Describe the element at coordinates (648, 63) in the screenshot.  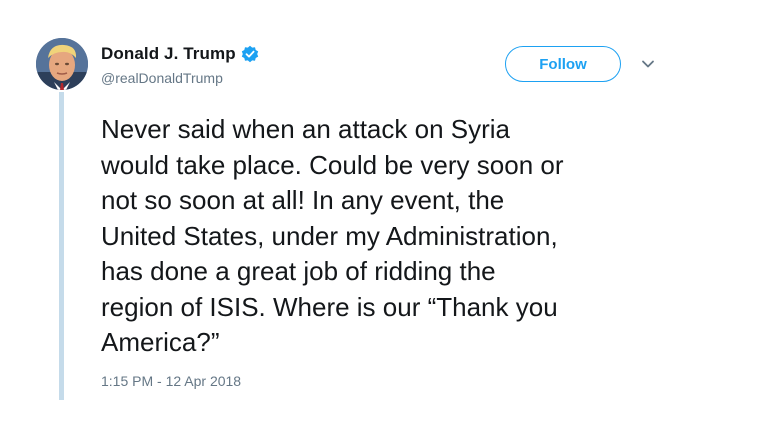
I see `chevron-down-icon` at that location.